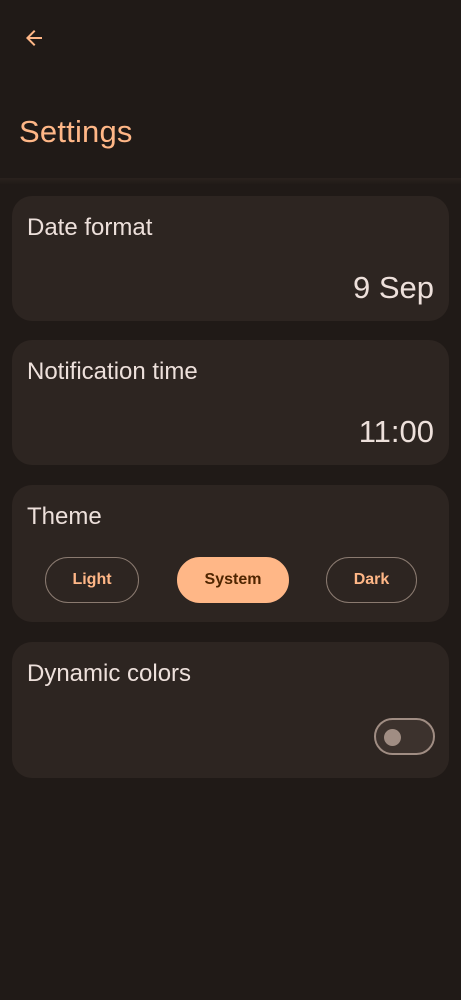  Describe the element at coordinates (230, 710) in the screenshot. I see `dynamic-colors-setting: Dynamic colors` at that location.